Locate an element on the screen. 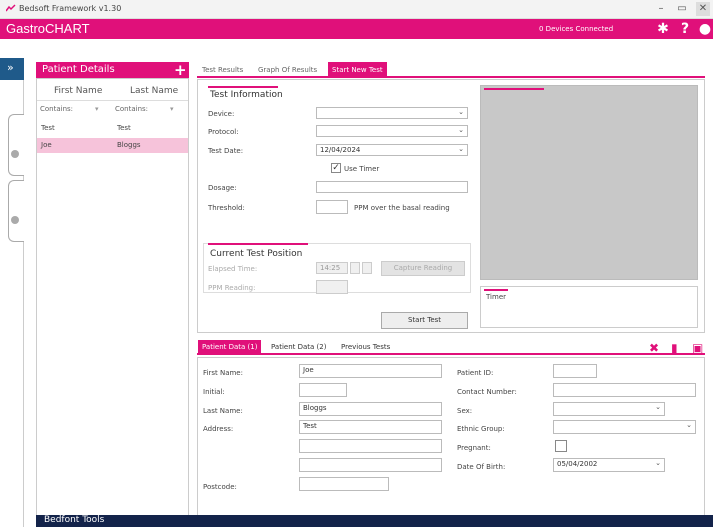  close-icon: ✕ is located at coordinates (703, 9).